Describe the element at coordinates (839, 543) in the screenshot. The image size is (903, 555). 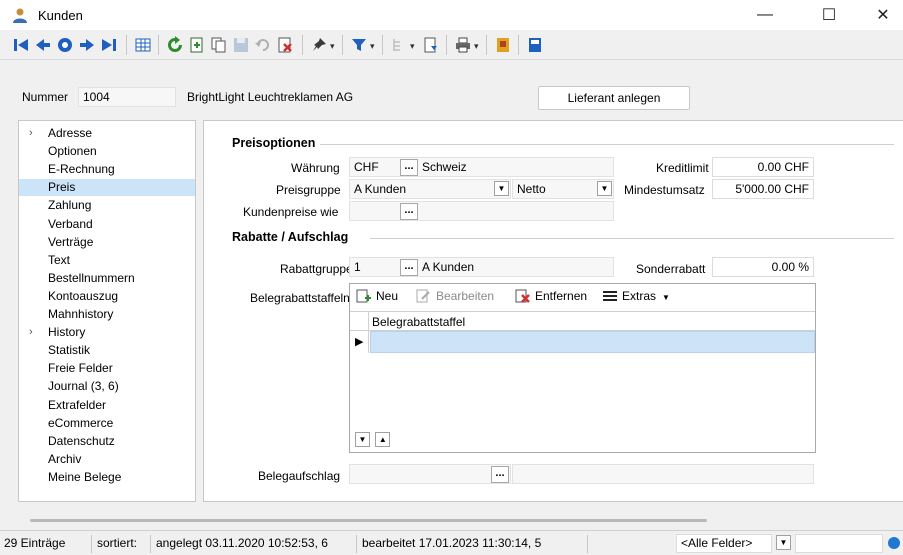
I see `status-search-input` at that location.